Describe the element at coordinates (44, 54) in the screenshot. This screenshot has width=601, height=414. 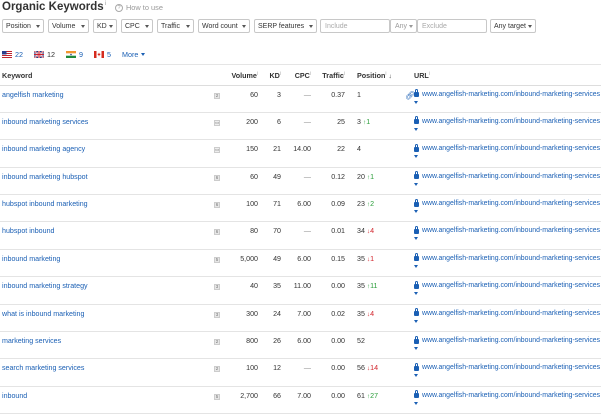
I see `country-uk: 12` at that location.